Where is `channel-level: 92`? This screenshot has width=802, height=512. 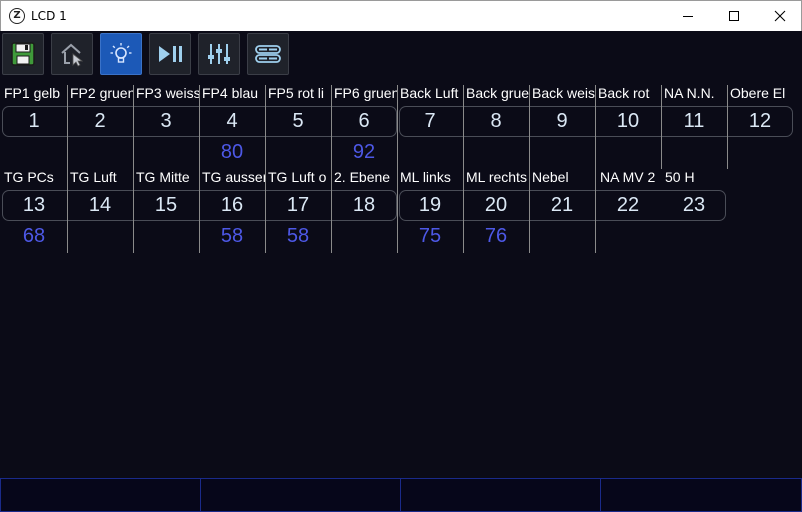
channel-level: 92 is located at coordinates (364, 152).